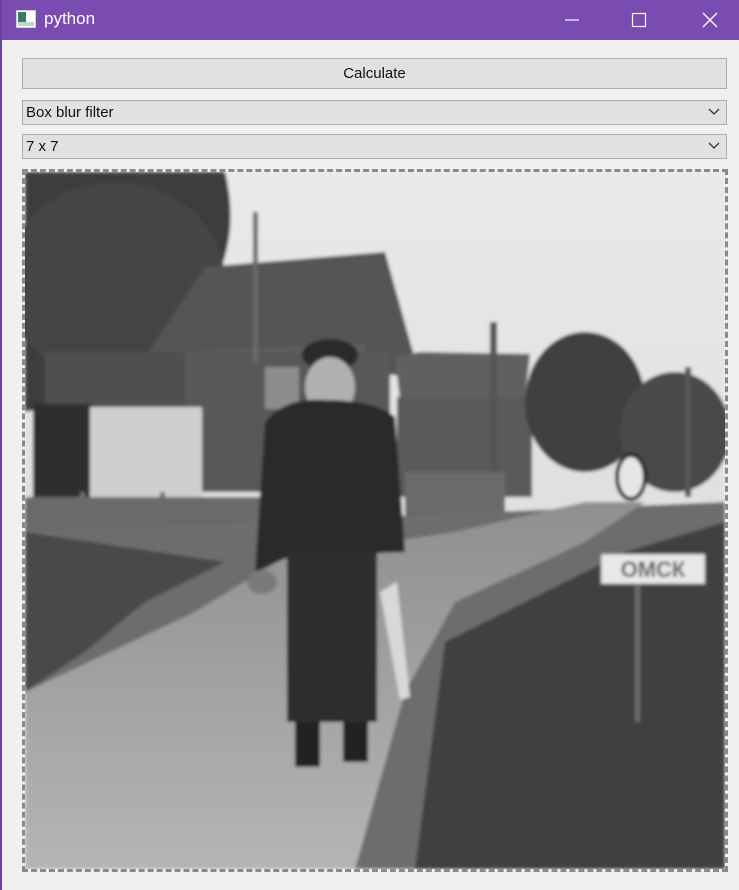 The width and height of the screenshot is (739, 890). What do you see at coordinates (374, 73) in the screenshot?
I see `calculate-button: Calculate` at bounding box center [374, 73].